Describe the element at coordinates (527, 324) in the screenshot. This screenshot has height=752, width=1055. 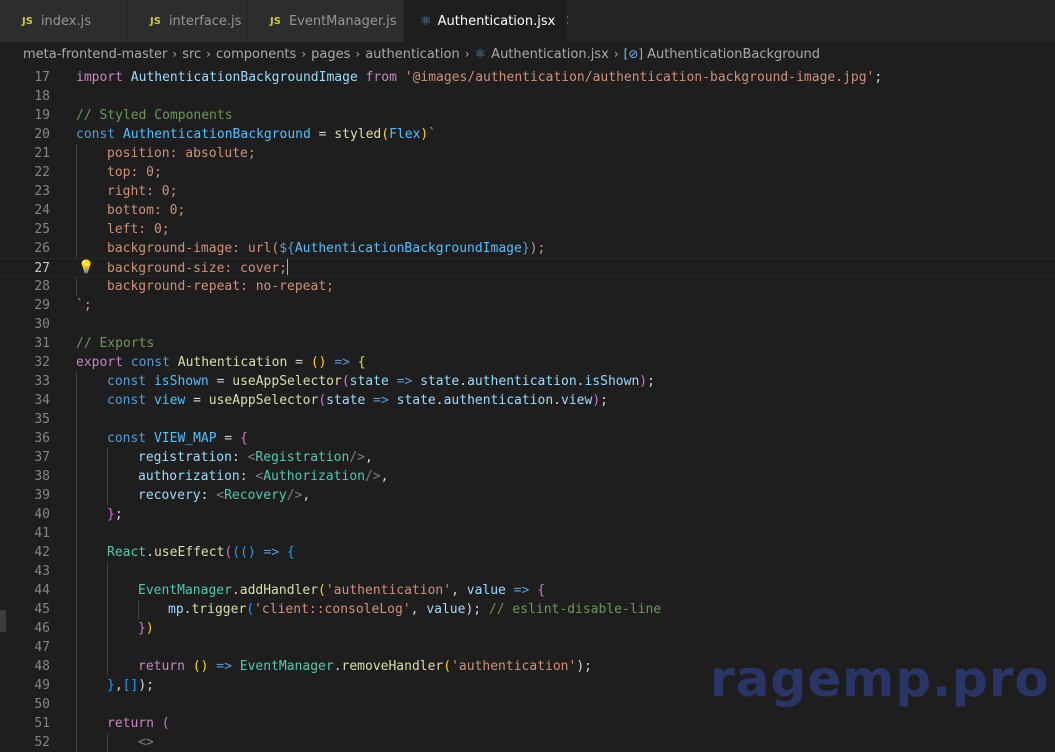
I see `code-line: 30` at that location.